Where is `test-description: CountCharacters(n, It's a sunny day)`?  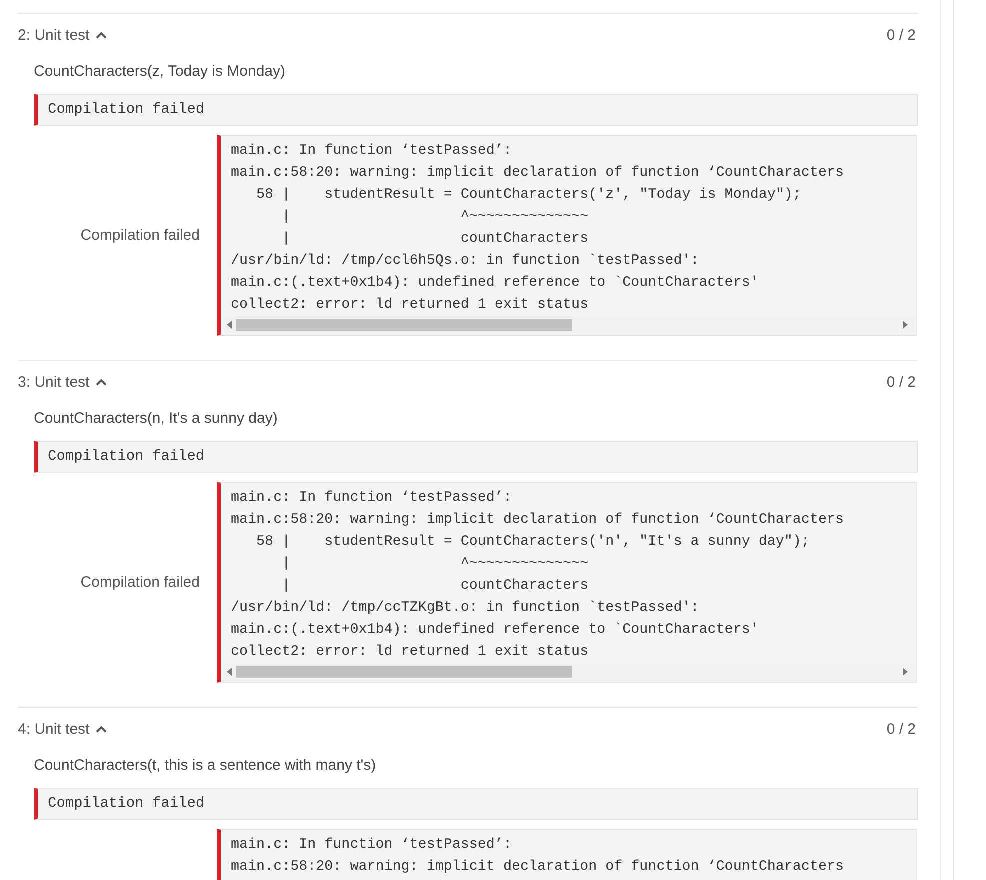
test-description: CountCharacters(n, It's a sunny day) is located at coordinates (156, 418).